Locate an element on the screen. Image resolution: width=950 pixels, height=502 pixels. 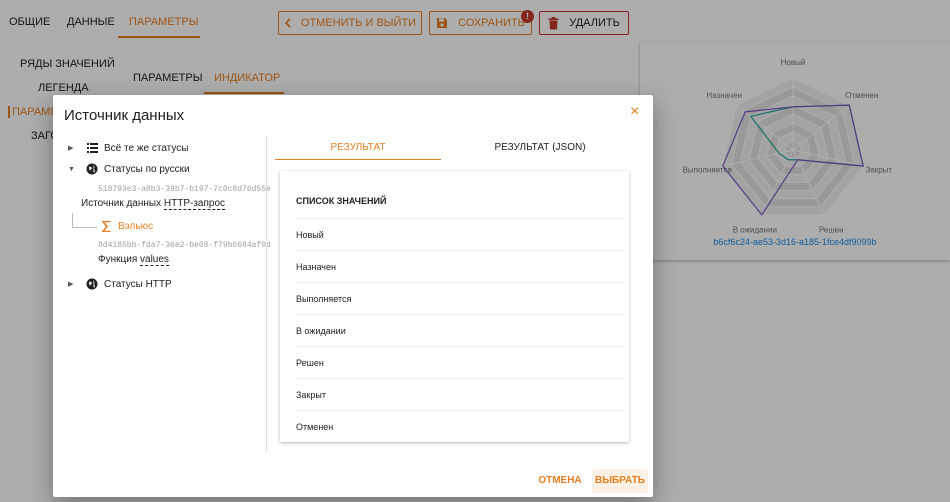
dialog-title: Источник данных is located at coordinates (124, 115).